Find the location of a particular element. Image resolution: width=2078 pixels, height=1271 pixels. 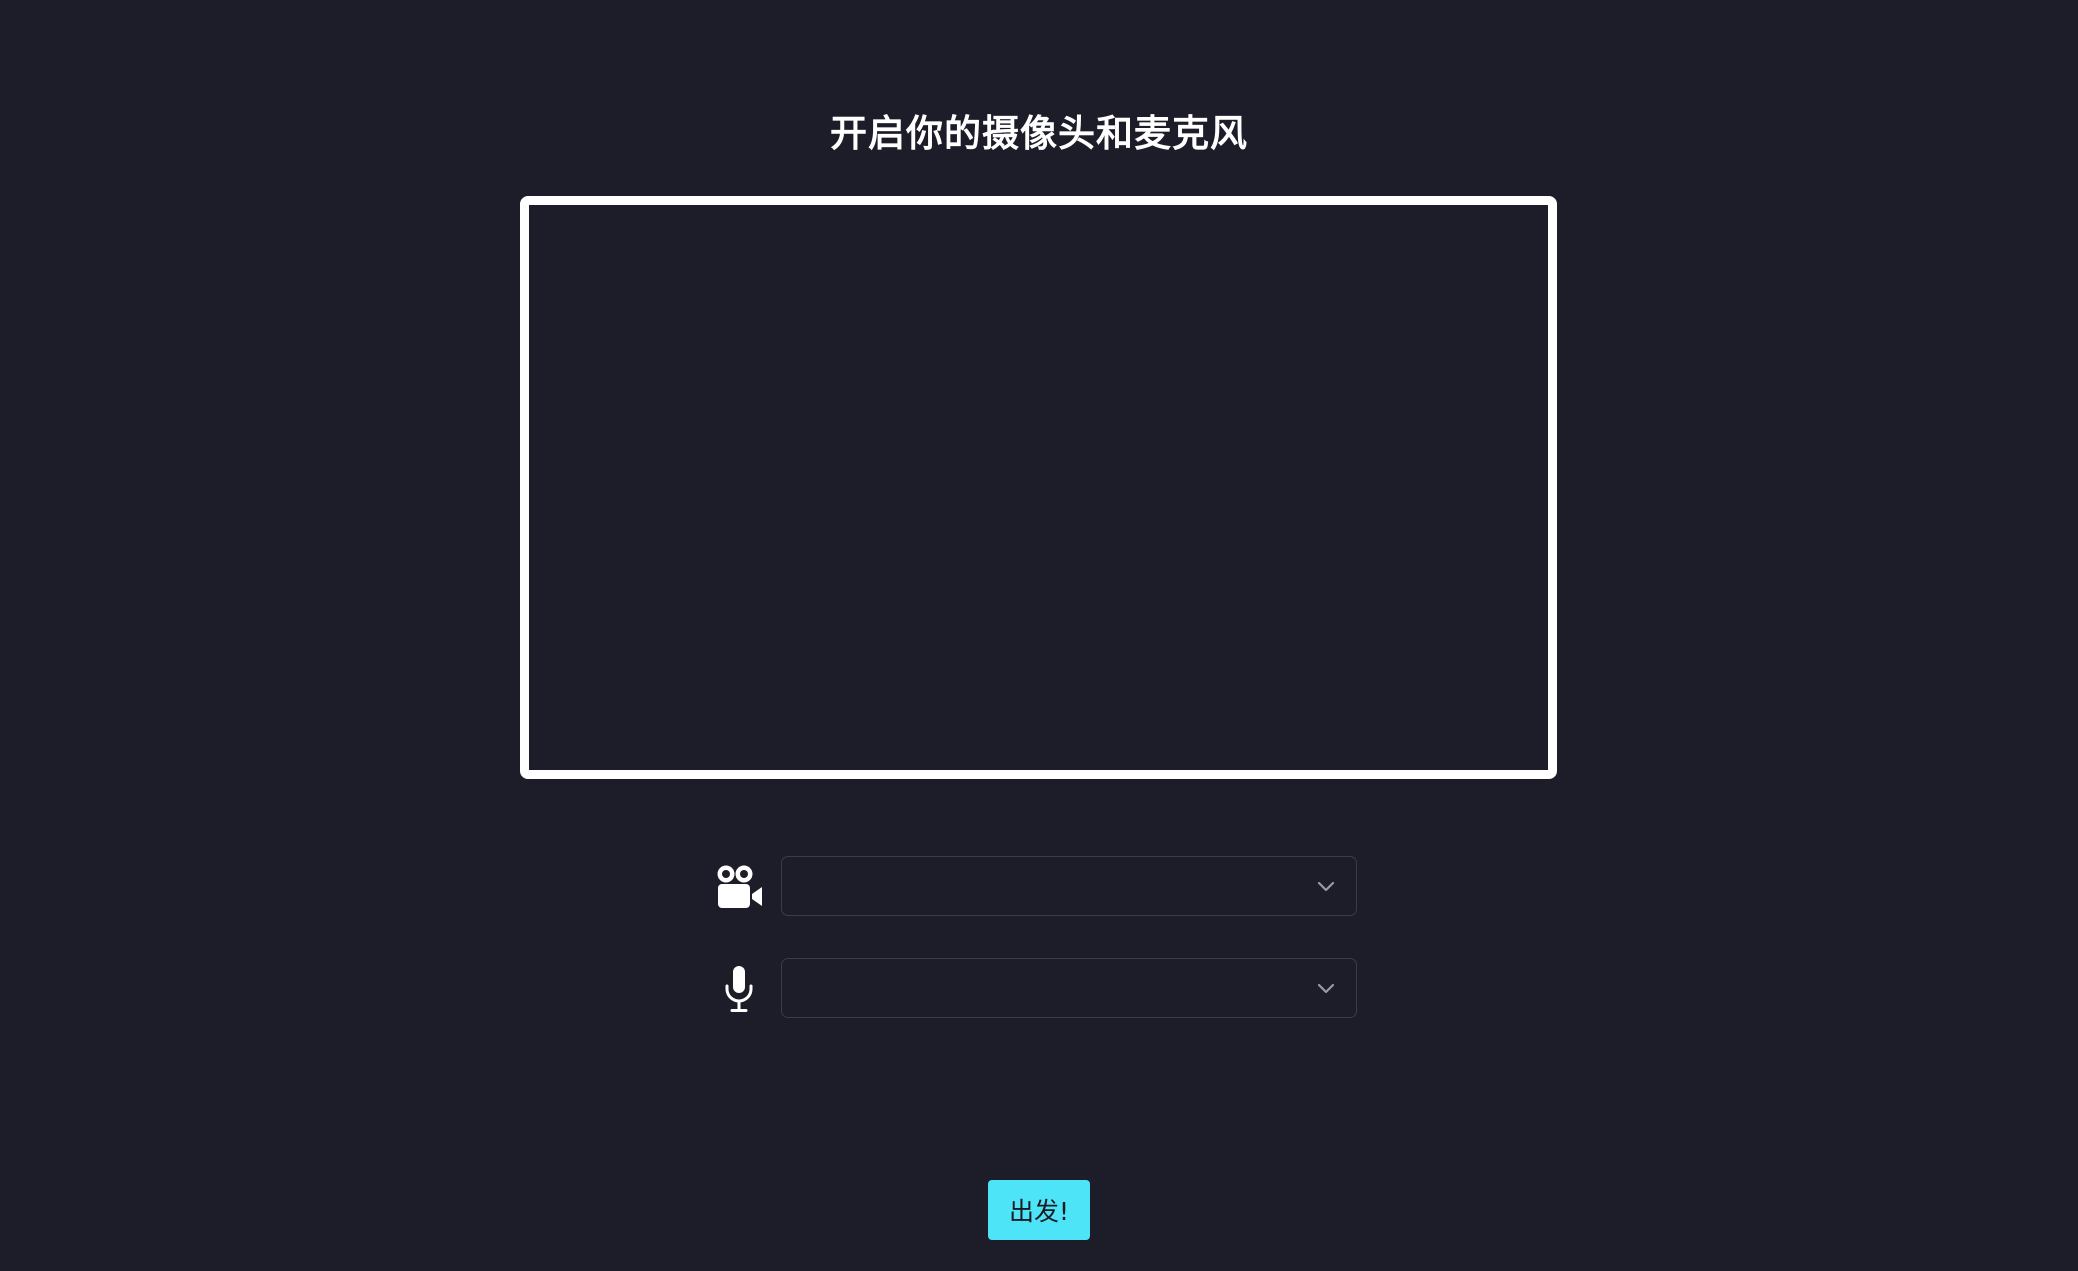

microphone-icon is located at coordinates (739, 989).